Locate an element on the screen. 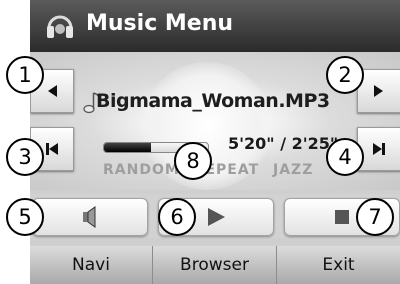 Image resolution: width=400 pixels, height=284 pixels. next-track-button is located at coordinates (378, 149).